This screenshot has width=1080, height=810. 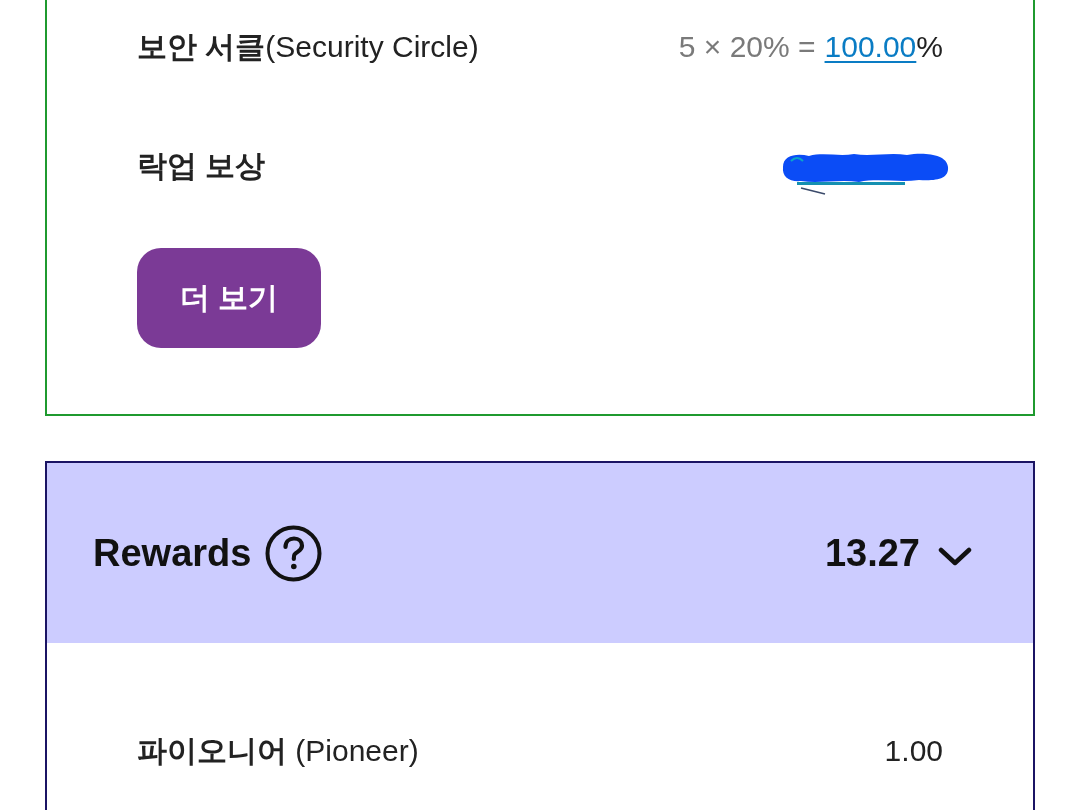 What do you see at coordinates (308, 46) in the screenshot?
I see `row-label: 보안 서클(Security Circle)` at bounding box center [308, 46].